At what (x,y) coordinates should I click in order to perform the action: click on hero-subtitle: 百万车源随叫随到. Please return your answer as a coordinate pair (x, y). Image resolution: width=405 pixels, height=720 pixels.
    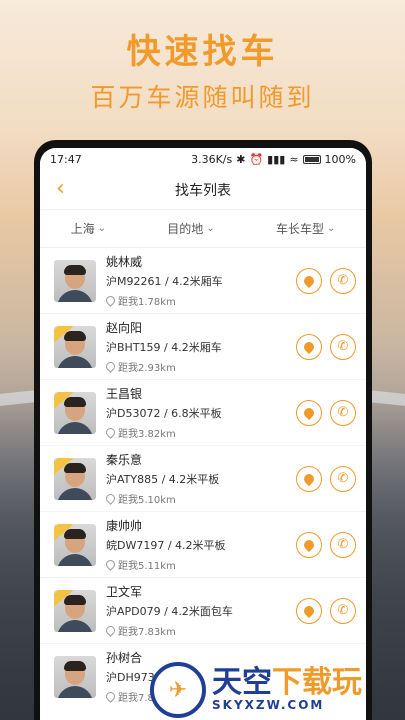
    Looking at the image, I should click on (202, 97).